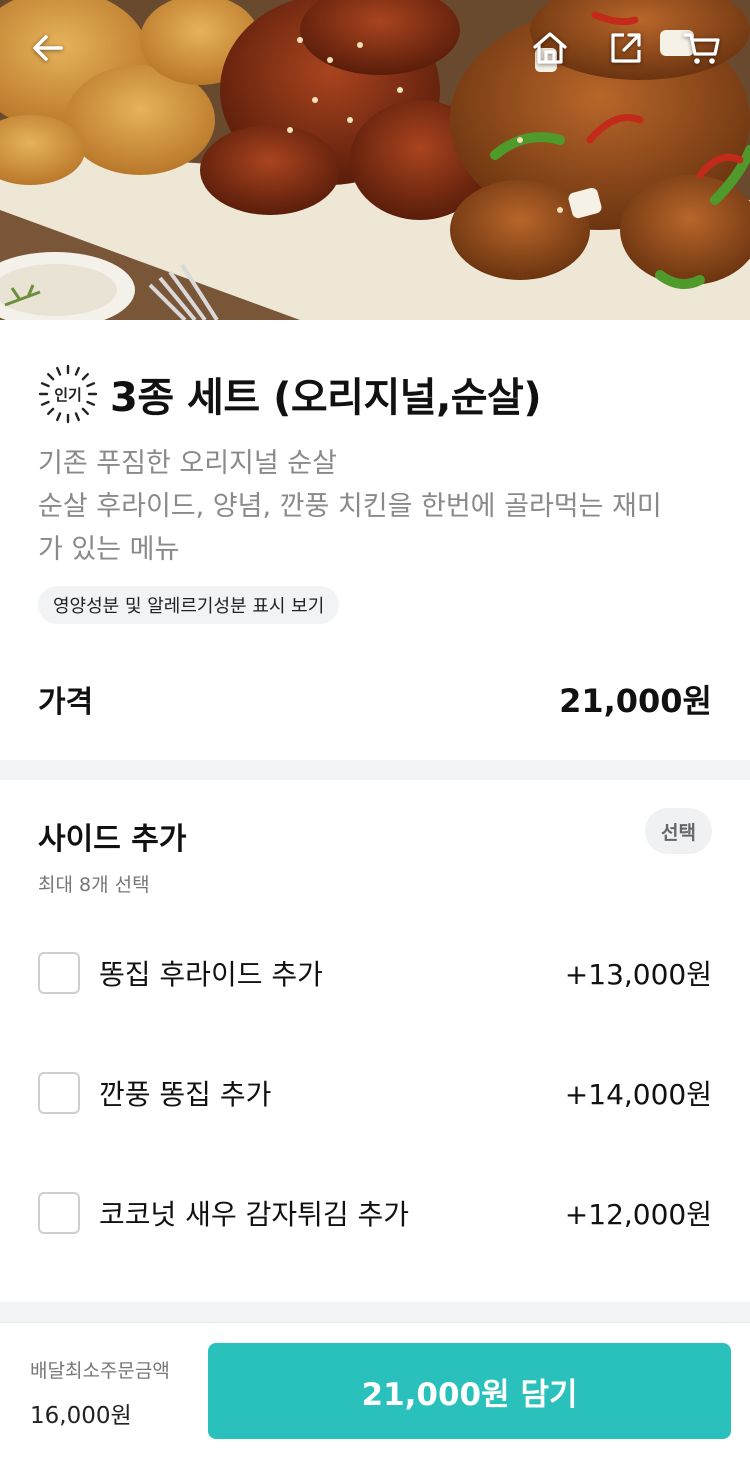 This screenshot has height=1472, width=750. I want to click on description-line: 가 있는 메뉴, so click(109, 549).